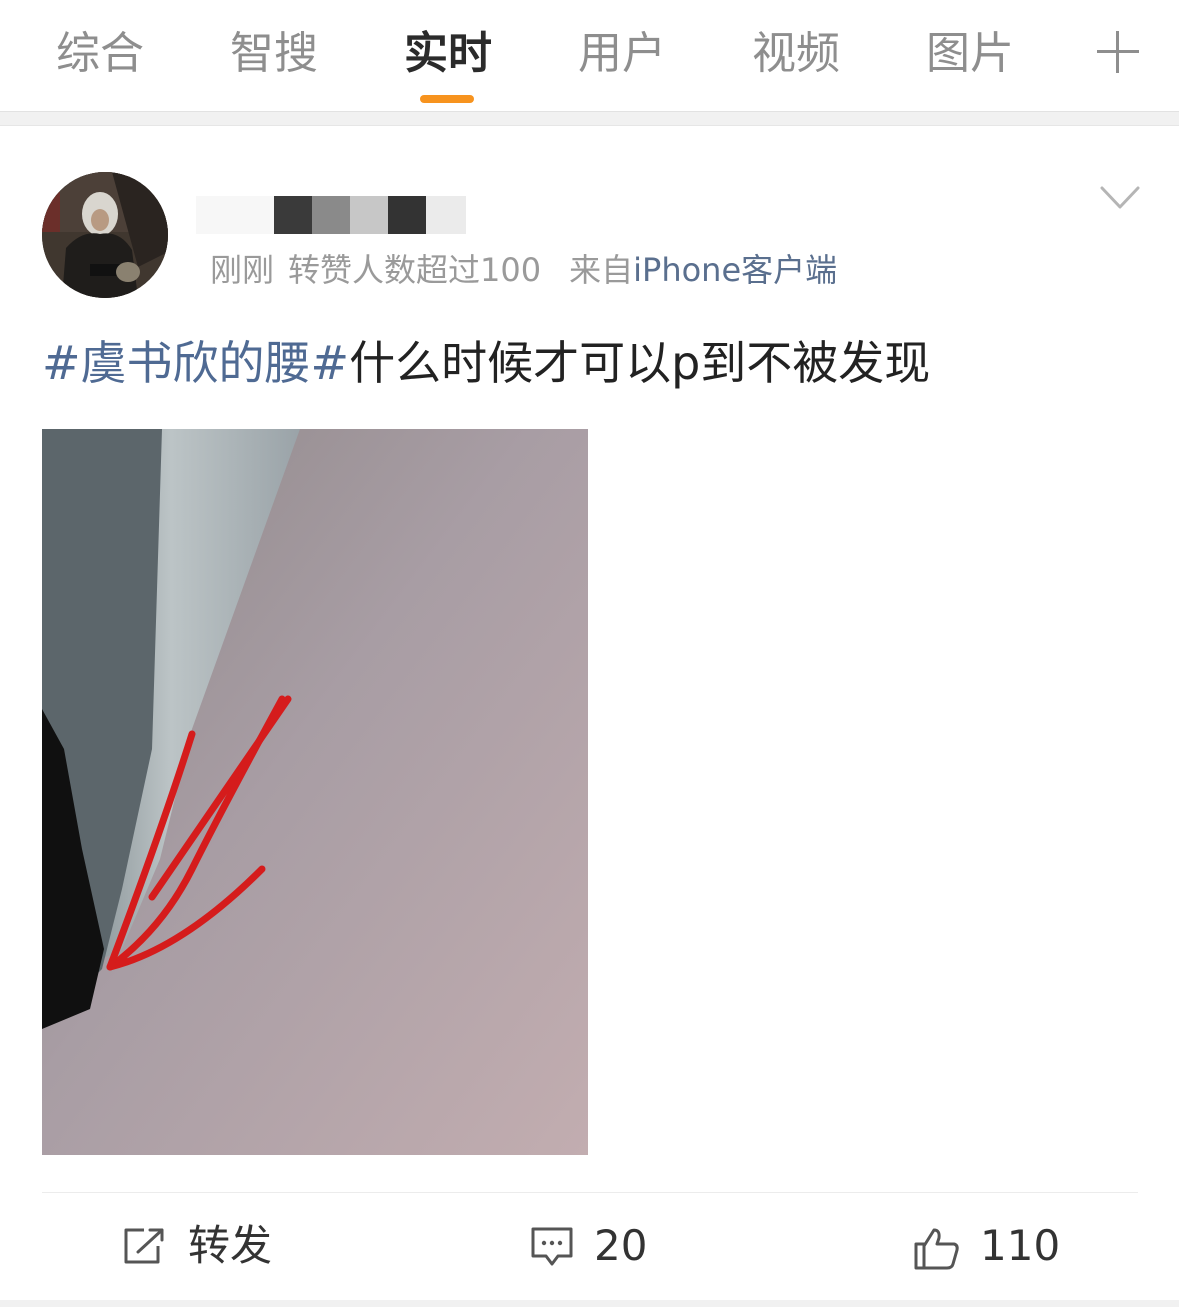 This screenshot has height=1307, width=1179. I want to click on comment-count: 20, so click(621, 1245).